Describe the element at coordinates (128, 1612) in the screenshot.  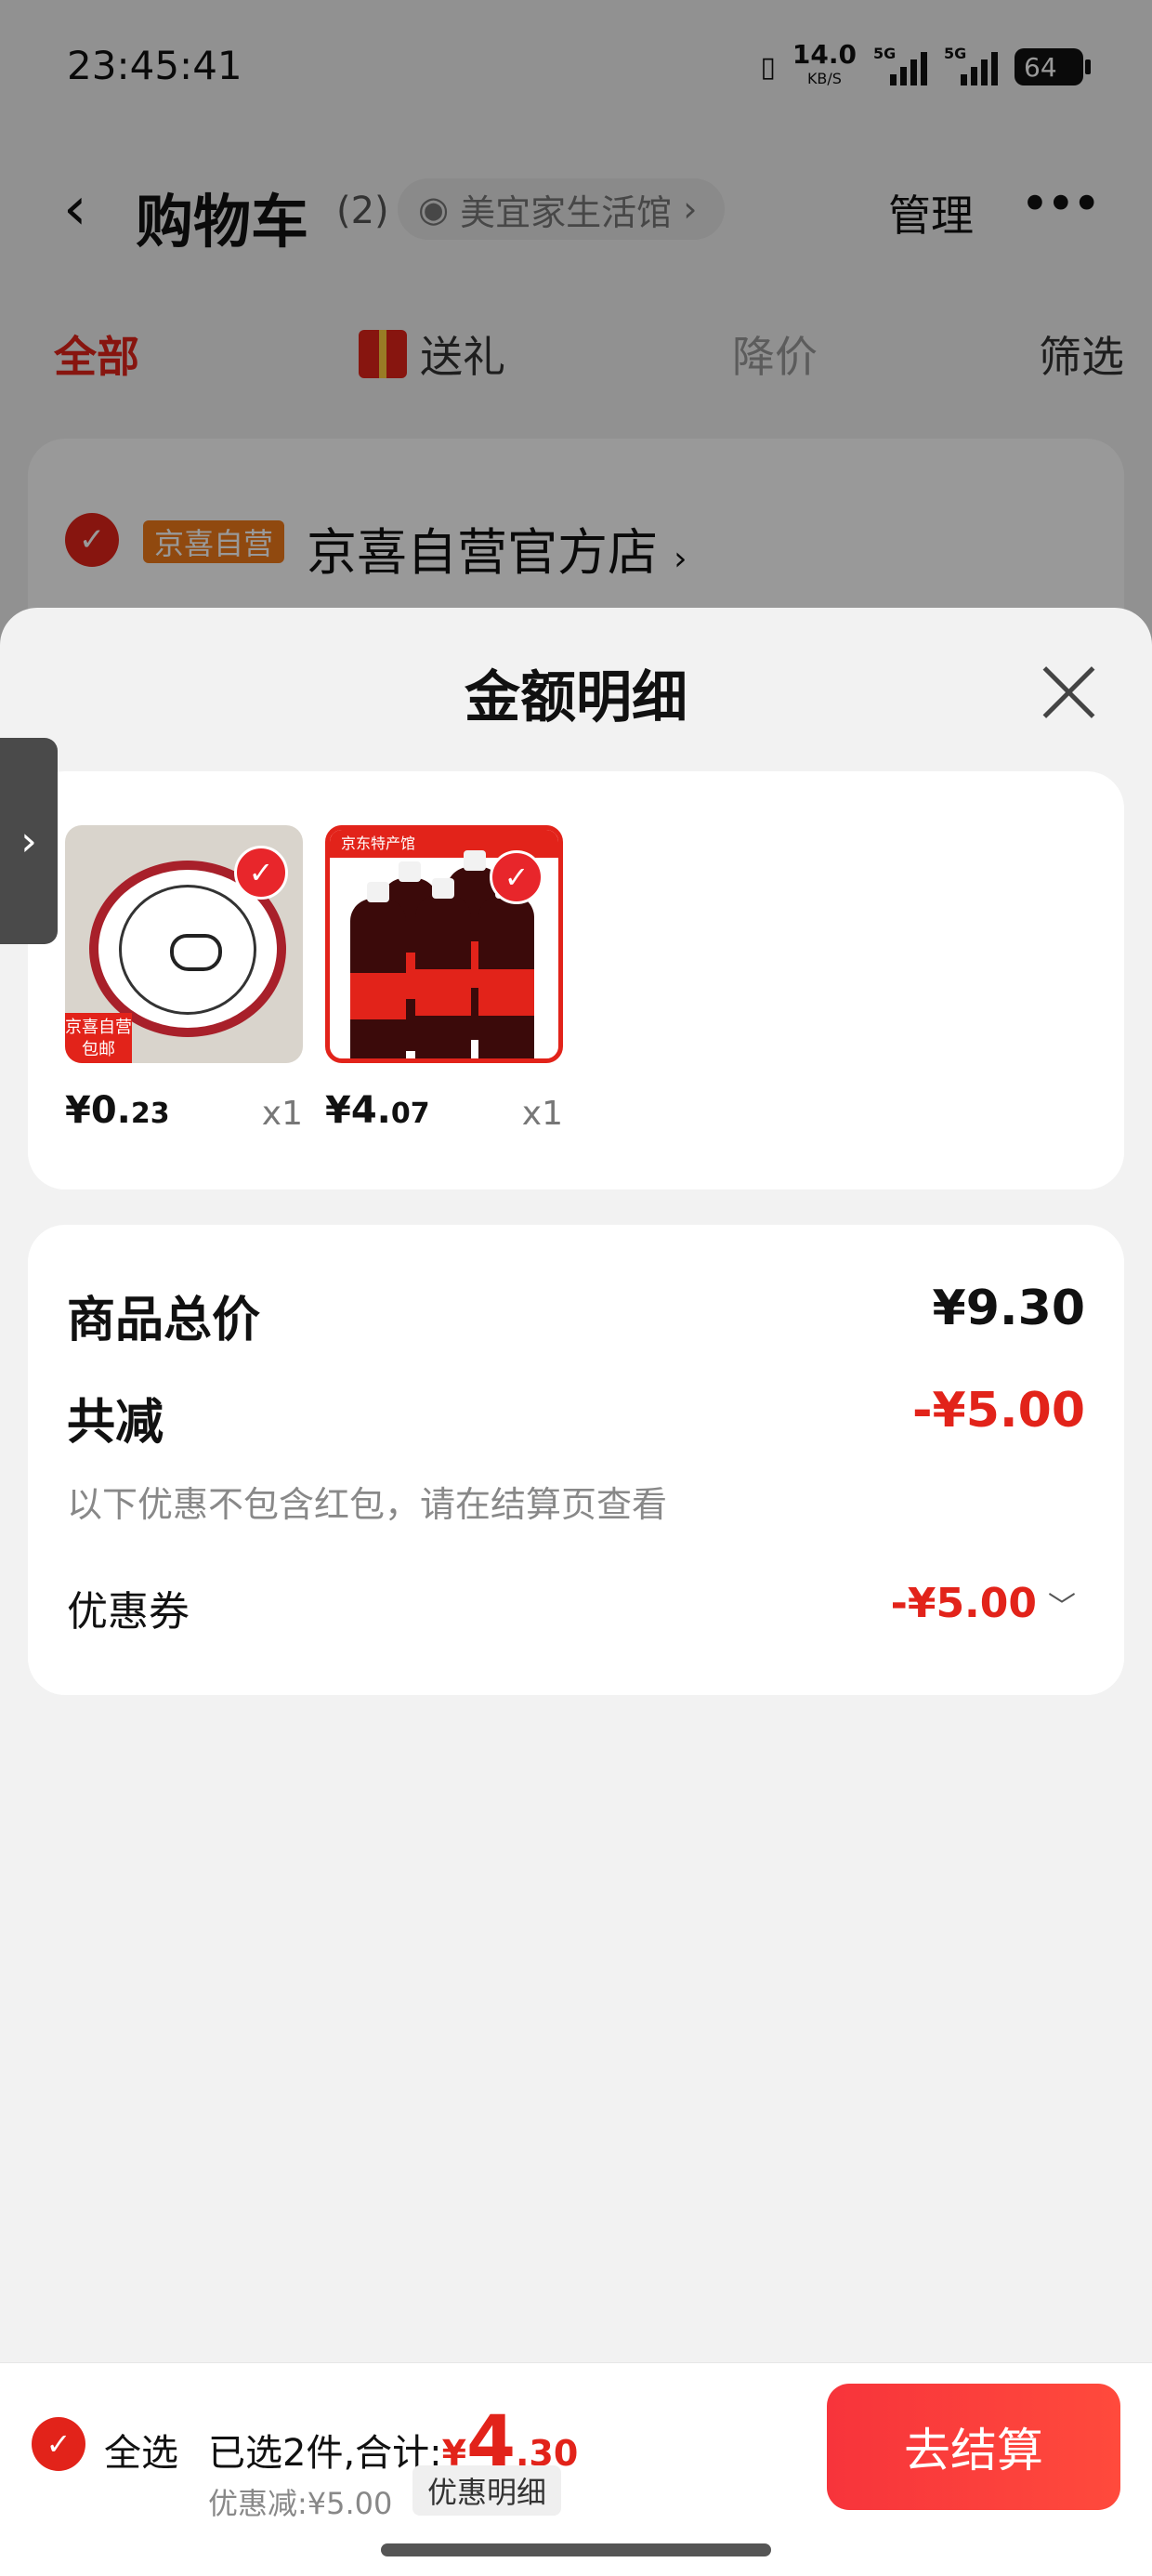
I see `coupon-label: 优惠券` at that location.